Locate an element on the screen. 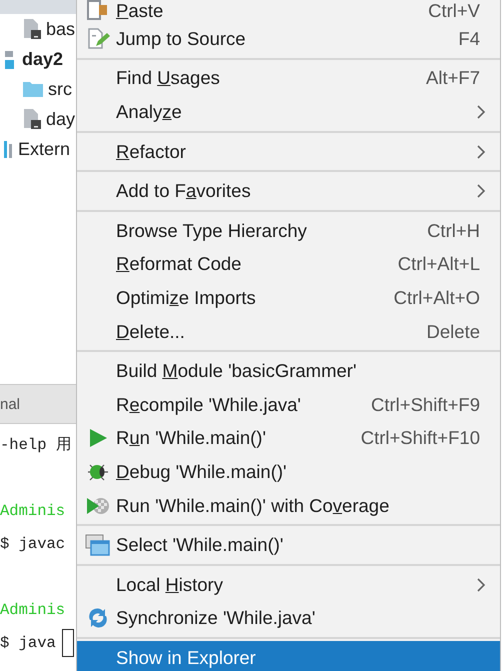 This screenshot has height=671, width=504. menu-item: Local History is located at coordinates (288, 585).